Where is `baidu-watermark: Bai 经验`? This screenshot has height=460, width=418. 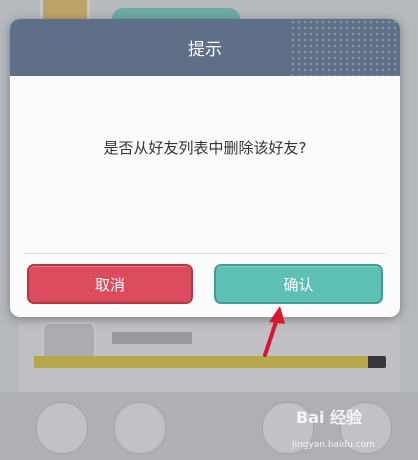 baidu-watermark: Bai 经验 is located at coordinates (329, 417).